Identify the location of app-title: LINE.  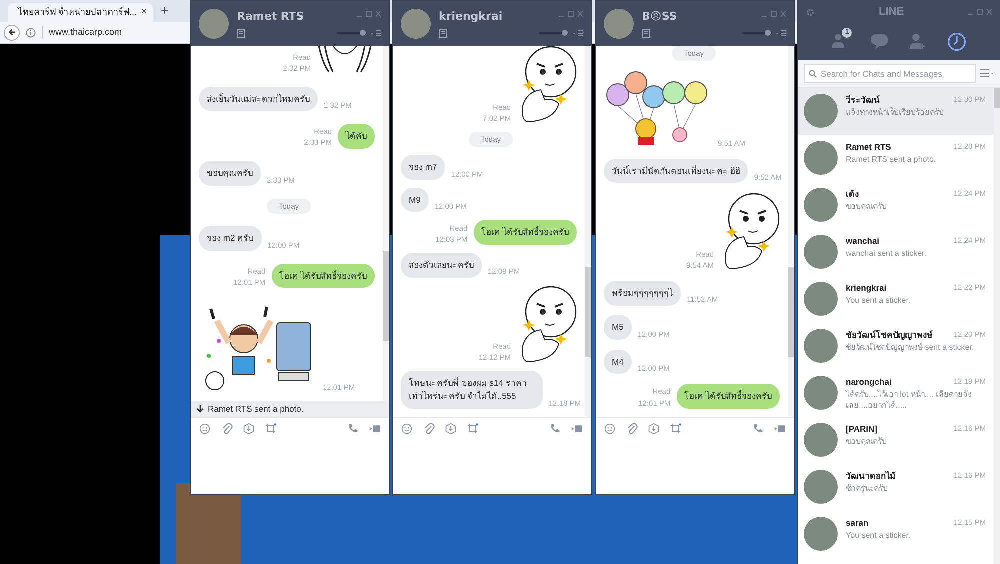
(892, 12).